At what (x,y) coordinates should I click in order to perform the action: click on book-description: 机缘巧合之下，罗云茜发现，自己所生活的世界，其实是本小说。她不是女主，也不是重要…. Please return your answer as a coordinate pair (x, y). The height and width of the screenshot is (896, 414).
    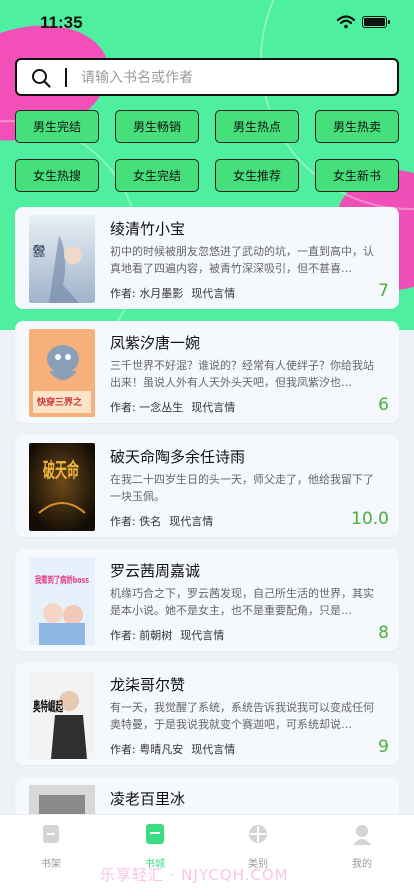
    Looking at the image, I should click on (242, 602).